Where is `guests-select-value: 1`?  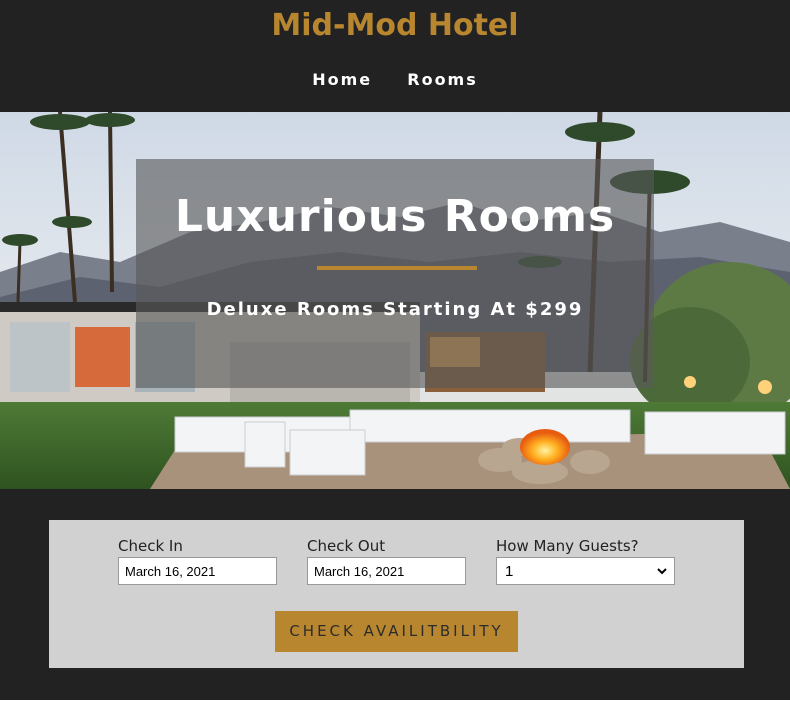
guests-select-value: 1 is located at coordinates (509, 571).